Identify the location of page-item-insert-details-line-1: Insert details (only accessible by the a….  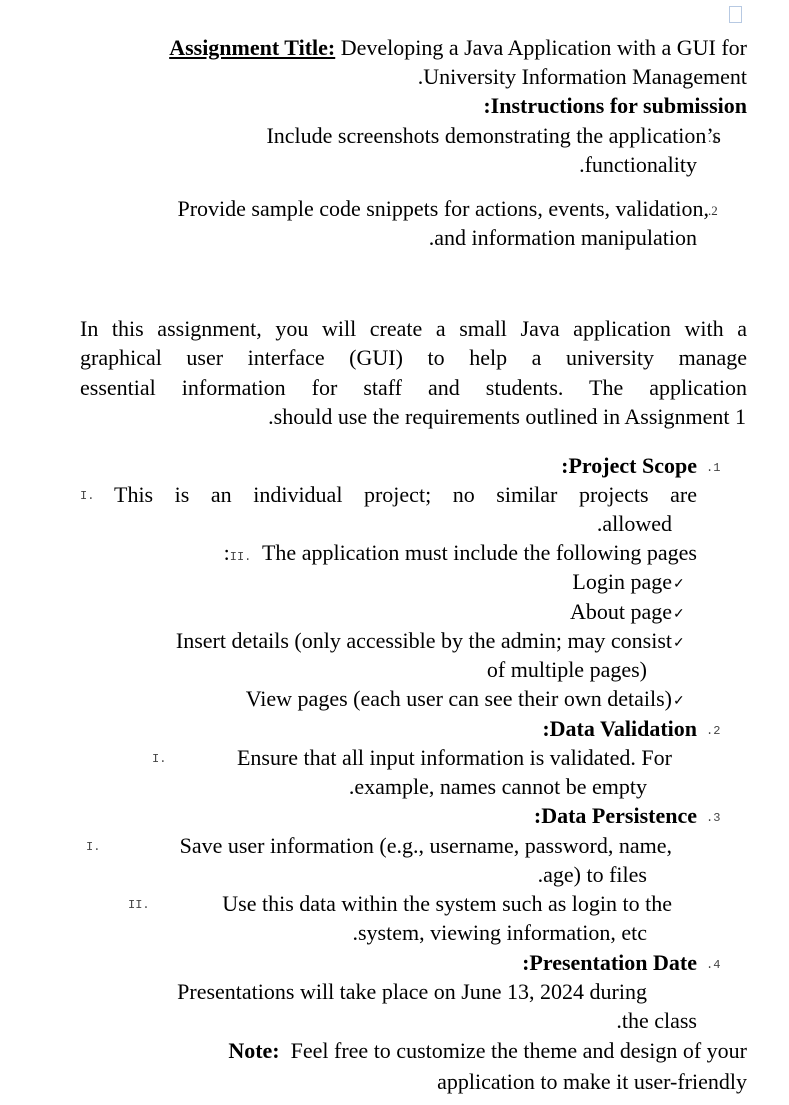
(423, 640).